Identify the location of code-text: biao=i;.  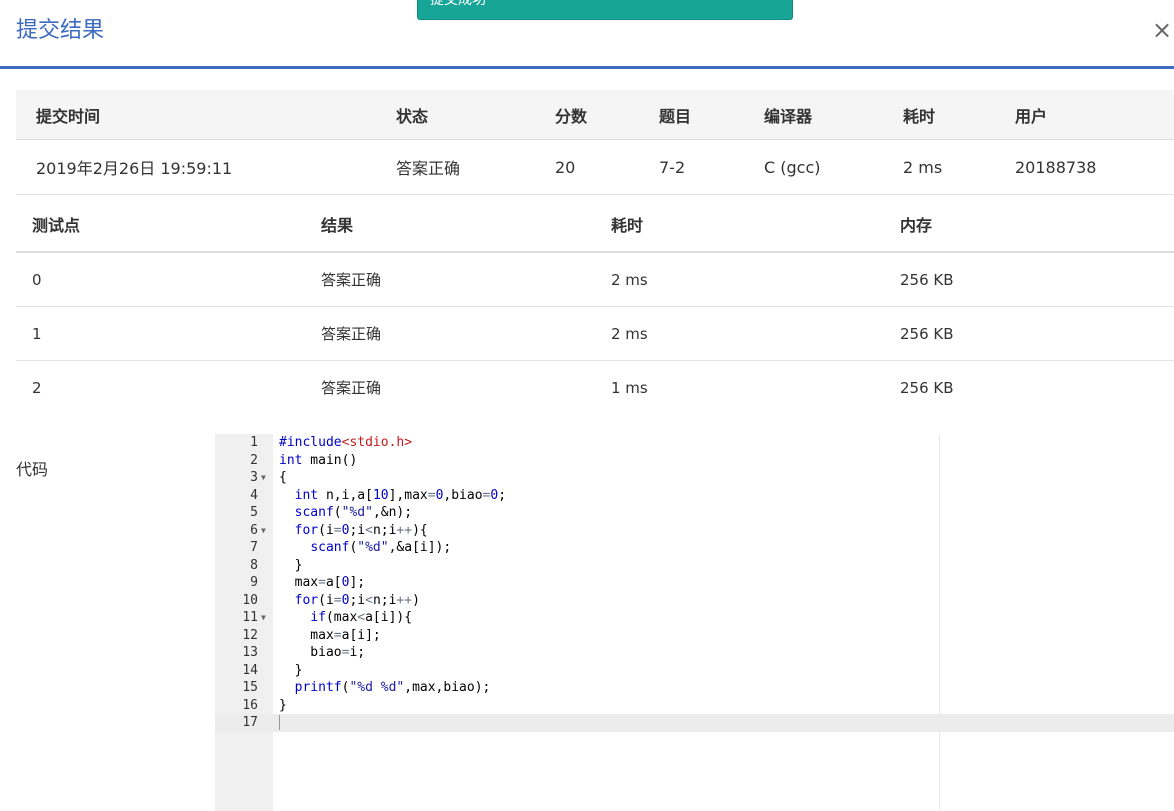
(322, 652).